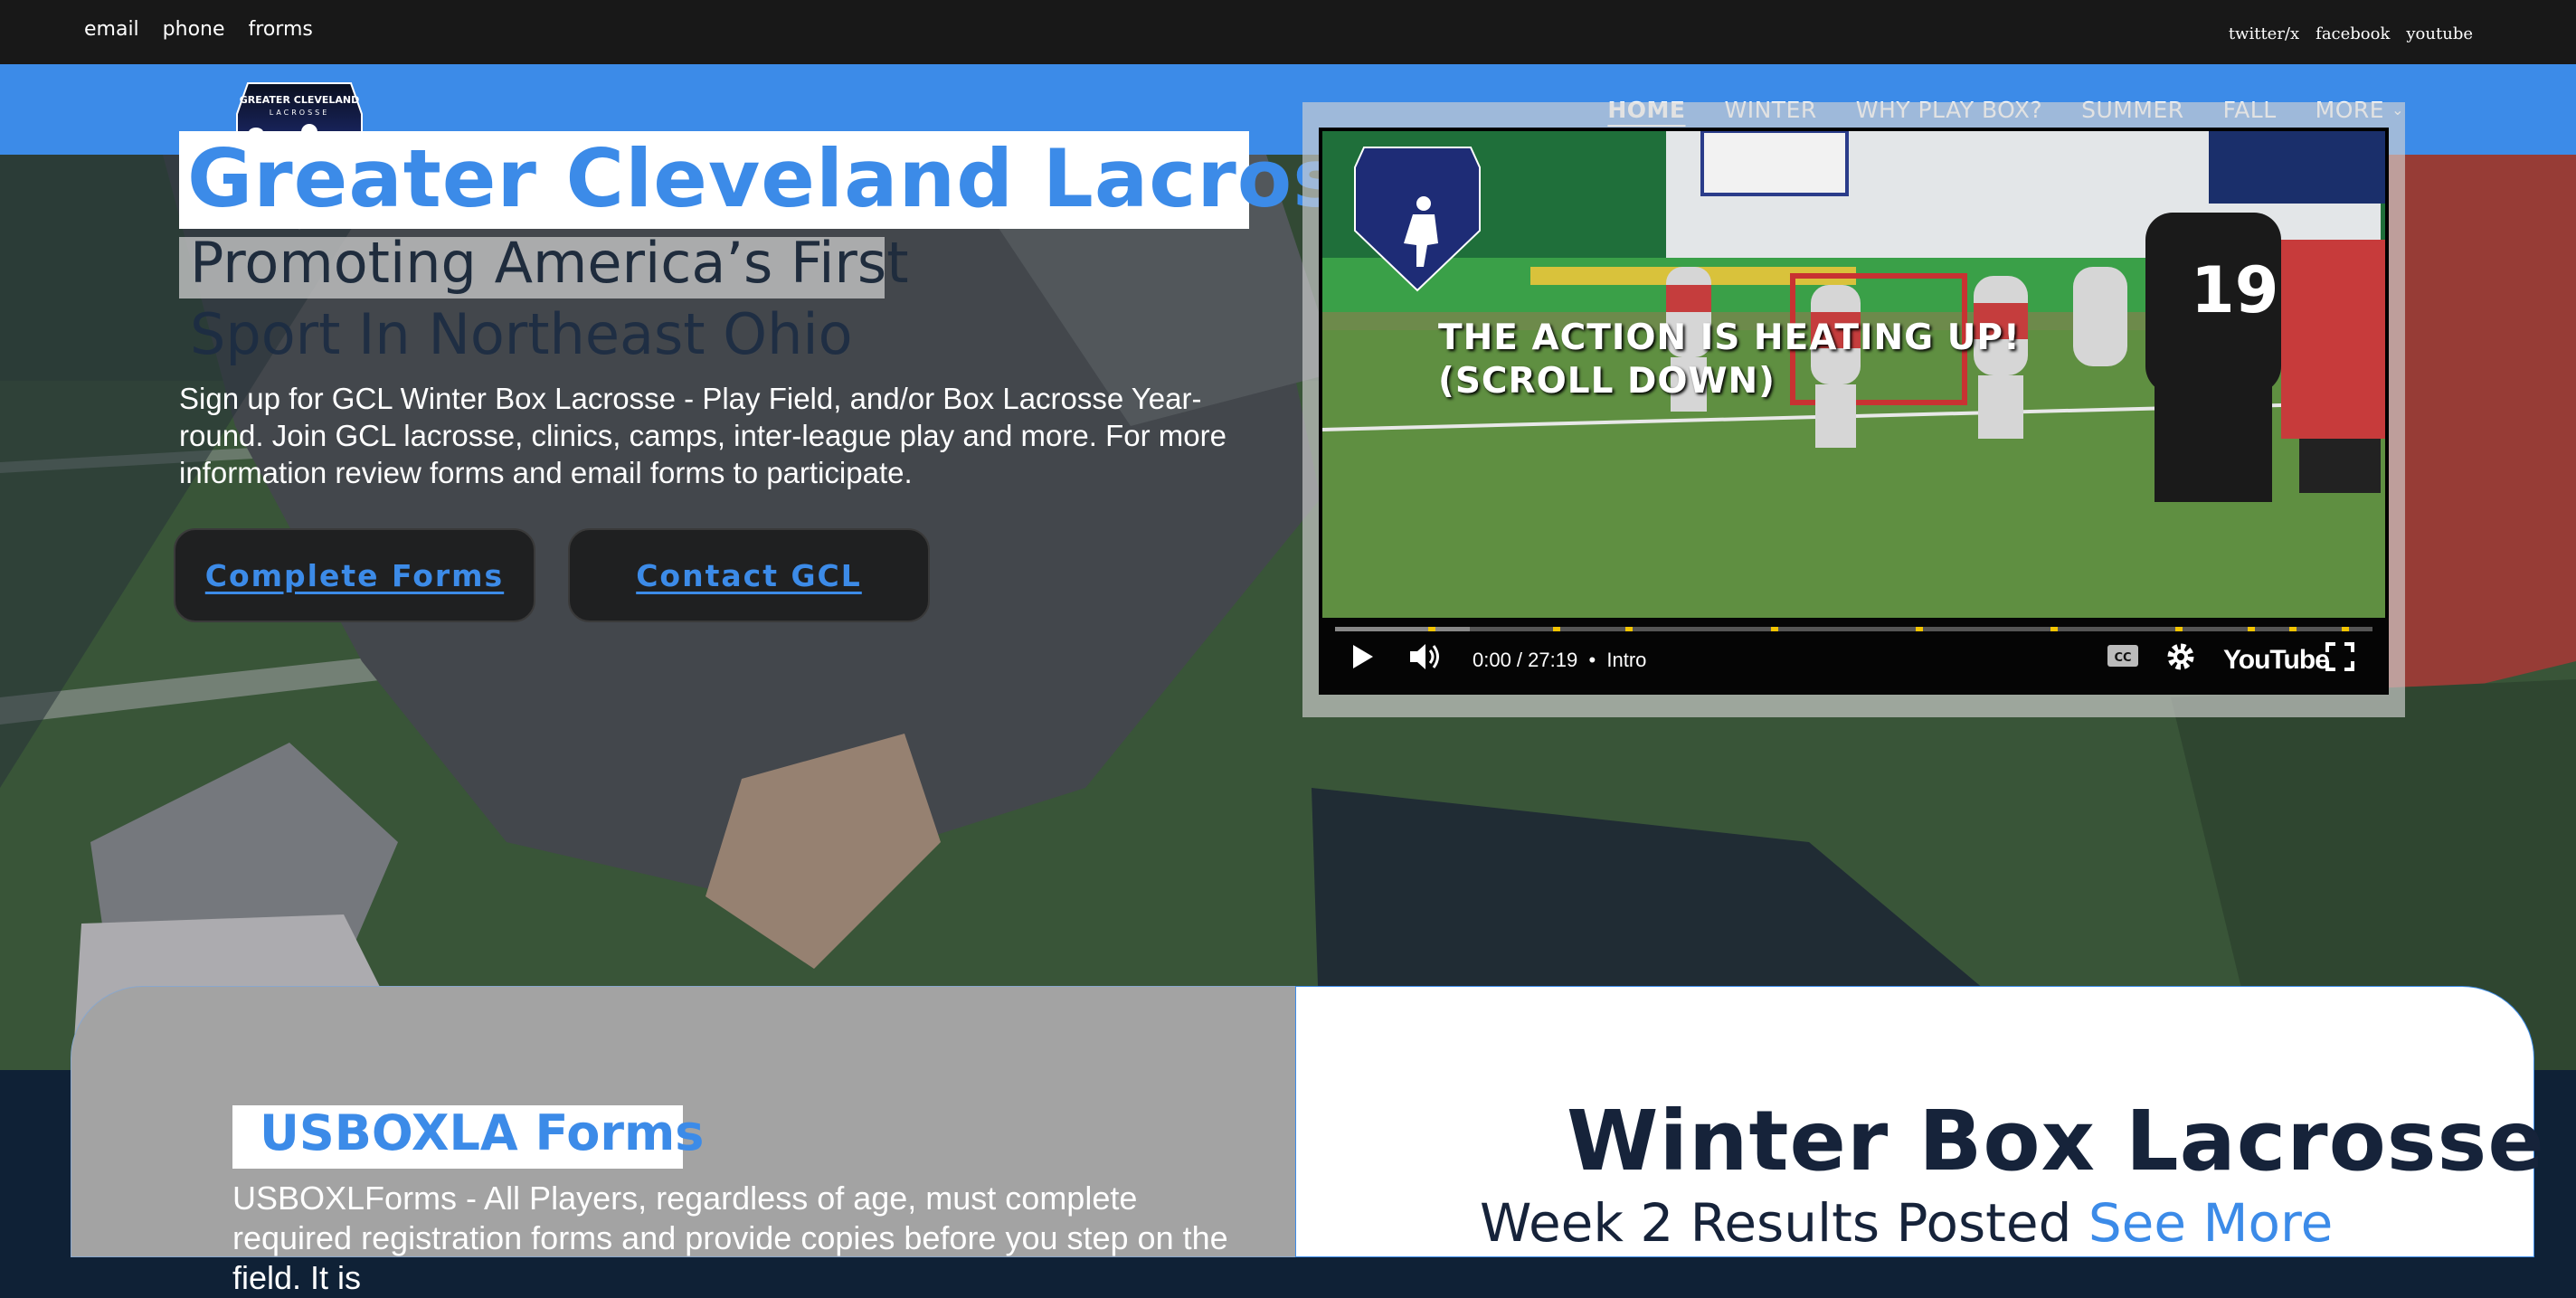  I want to click on play-icon, so click(1361, 656).